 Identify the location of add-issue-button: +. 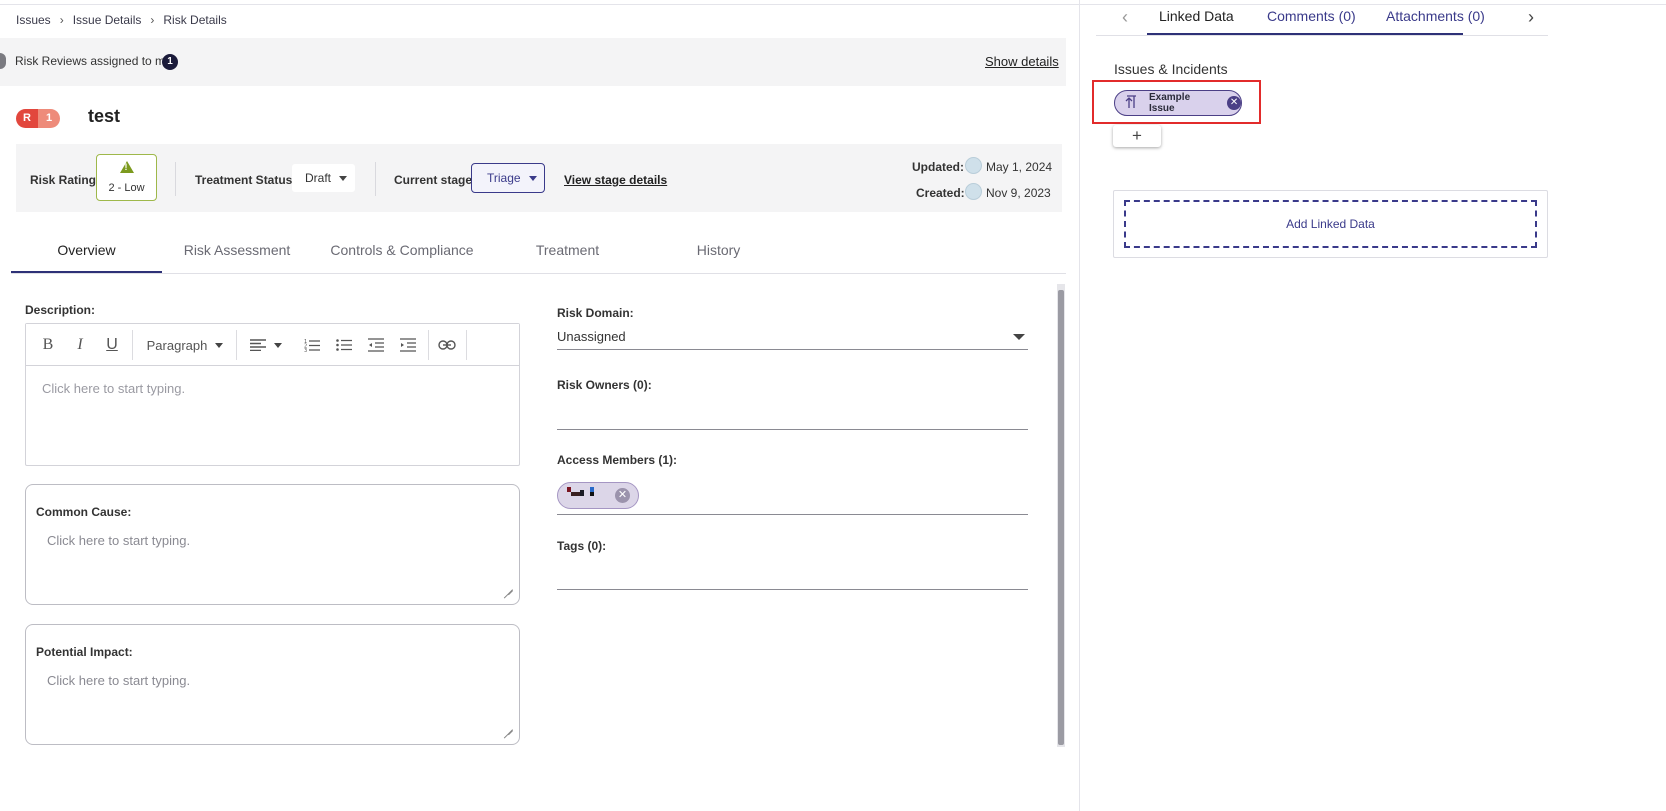
(1137, 136).